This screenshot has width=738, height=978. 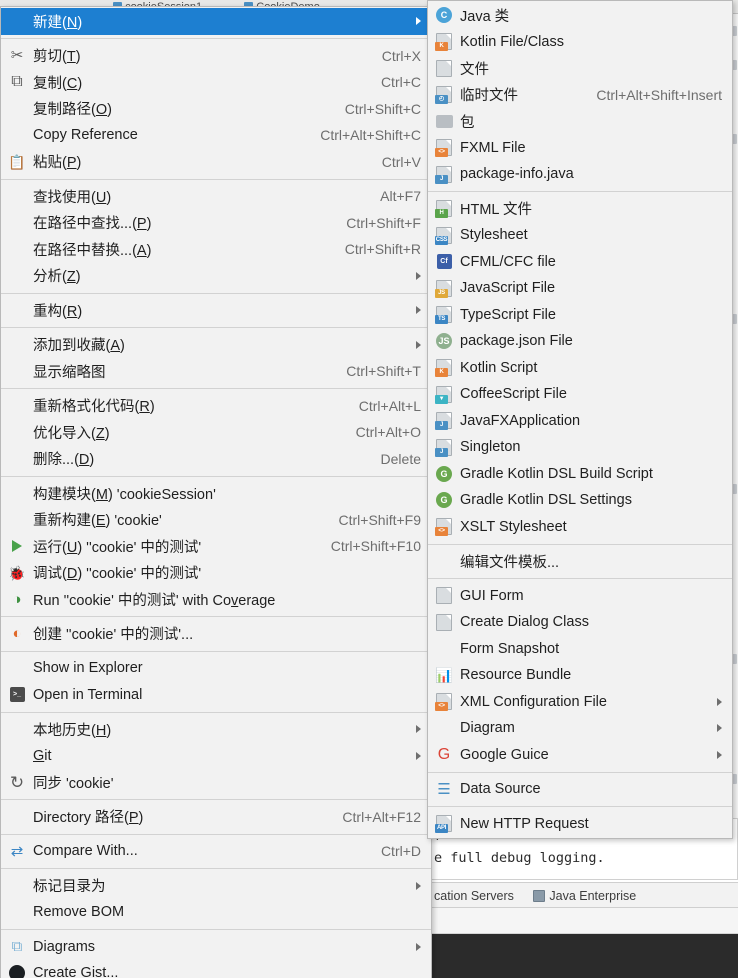 I want to click on context-menu-item-remove-bom: Remove BOM, so click(x=216, y=912).